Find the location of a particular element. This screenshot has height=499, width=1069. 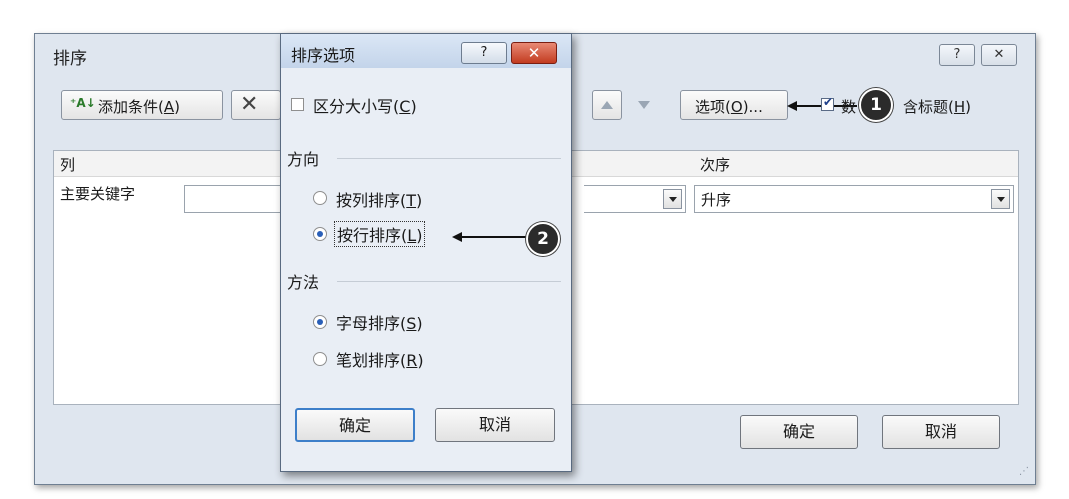

add-level-button: ⁺A↓ 添加条件(A) is located at coordinates (142, 105).